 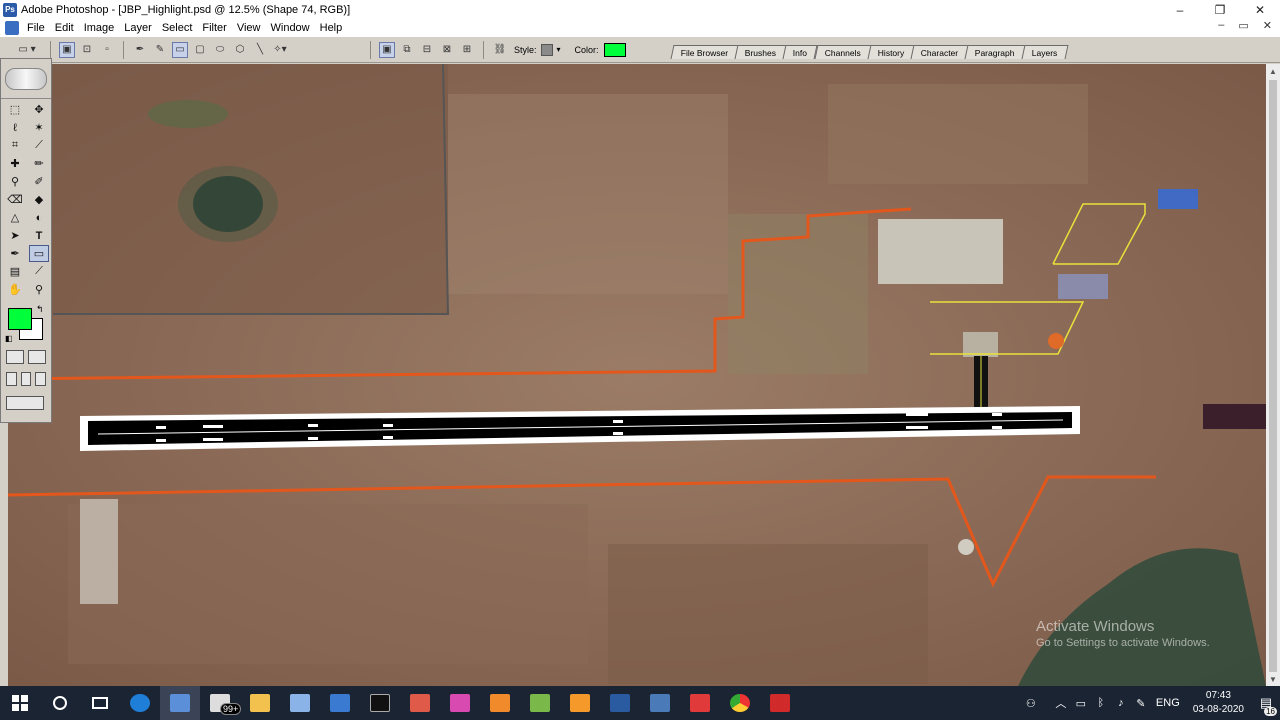 What do you see at coordinates (332, 28) in the screenshot?
I see `menu-help: Help` at bounding box center [332, 28].